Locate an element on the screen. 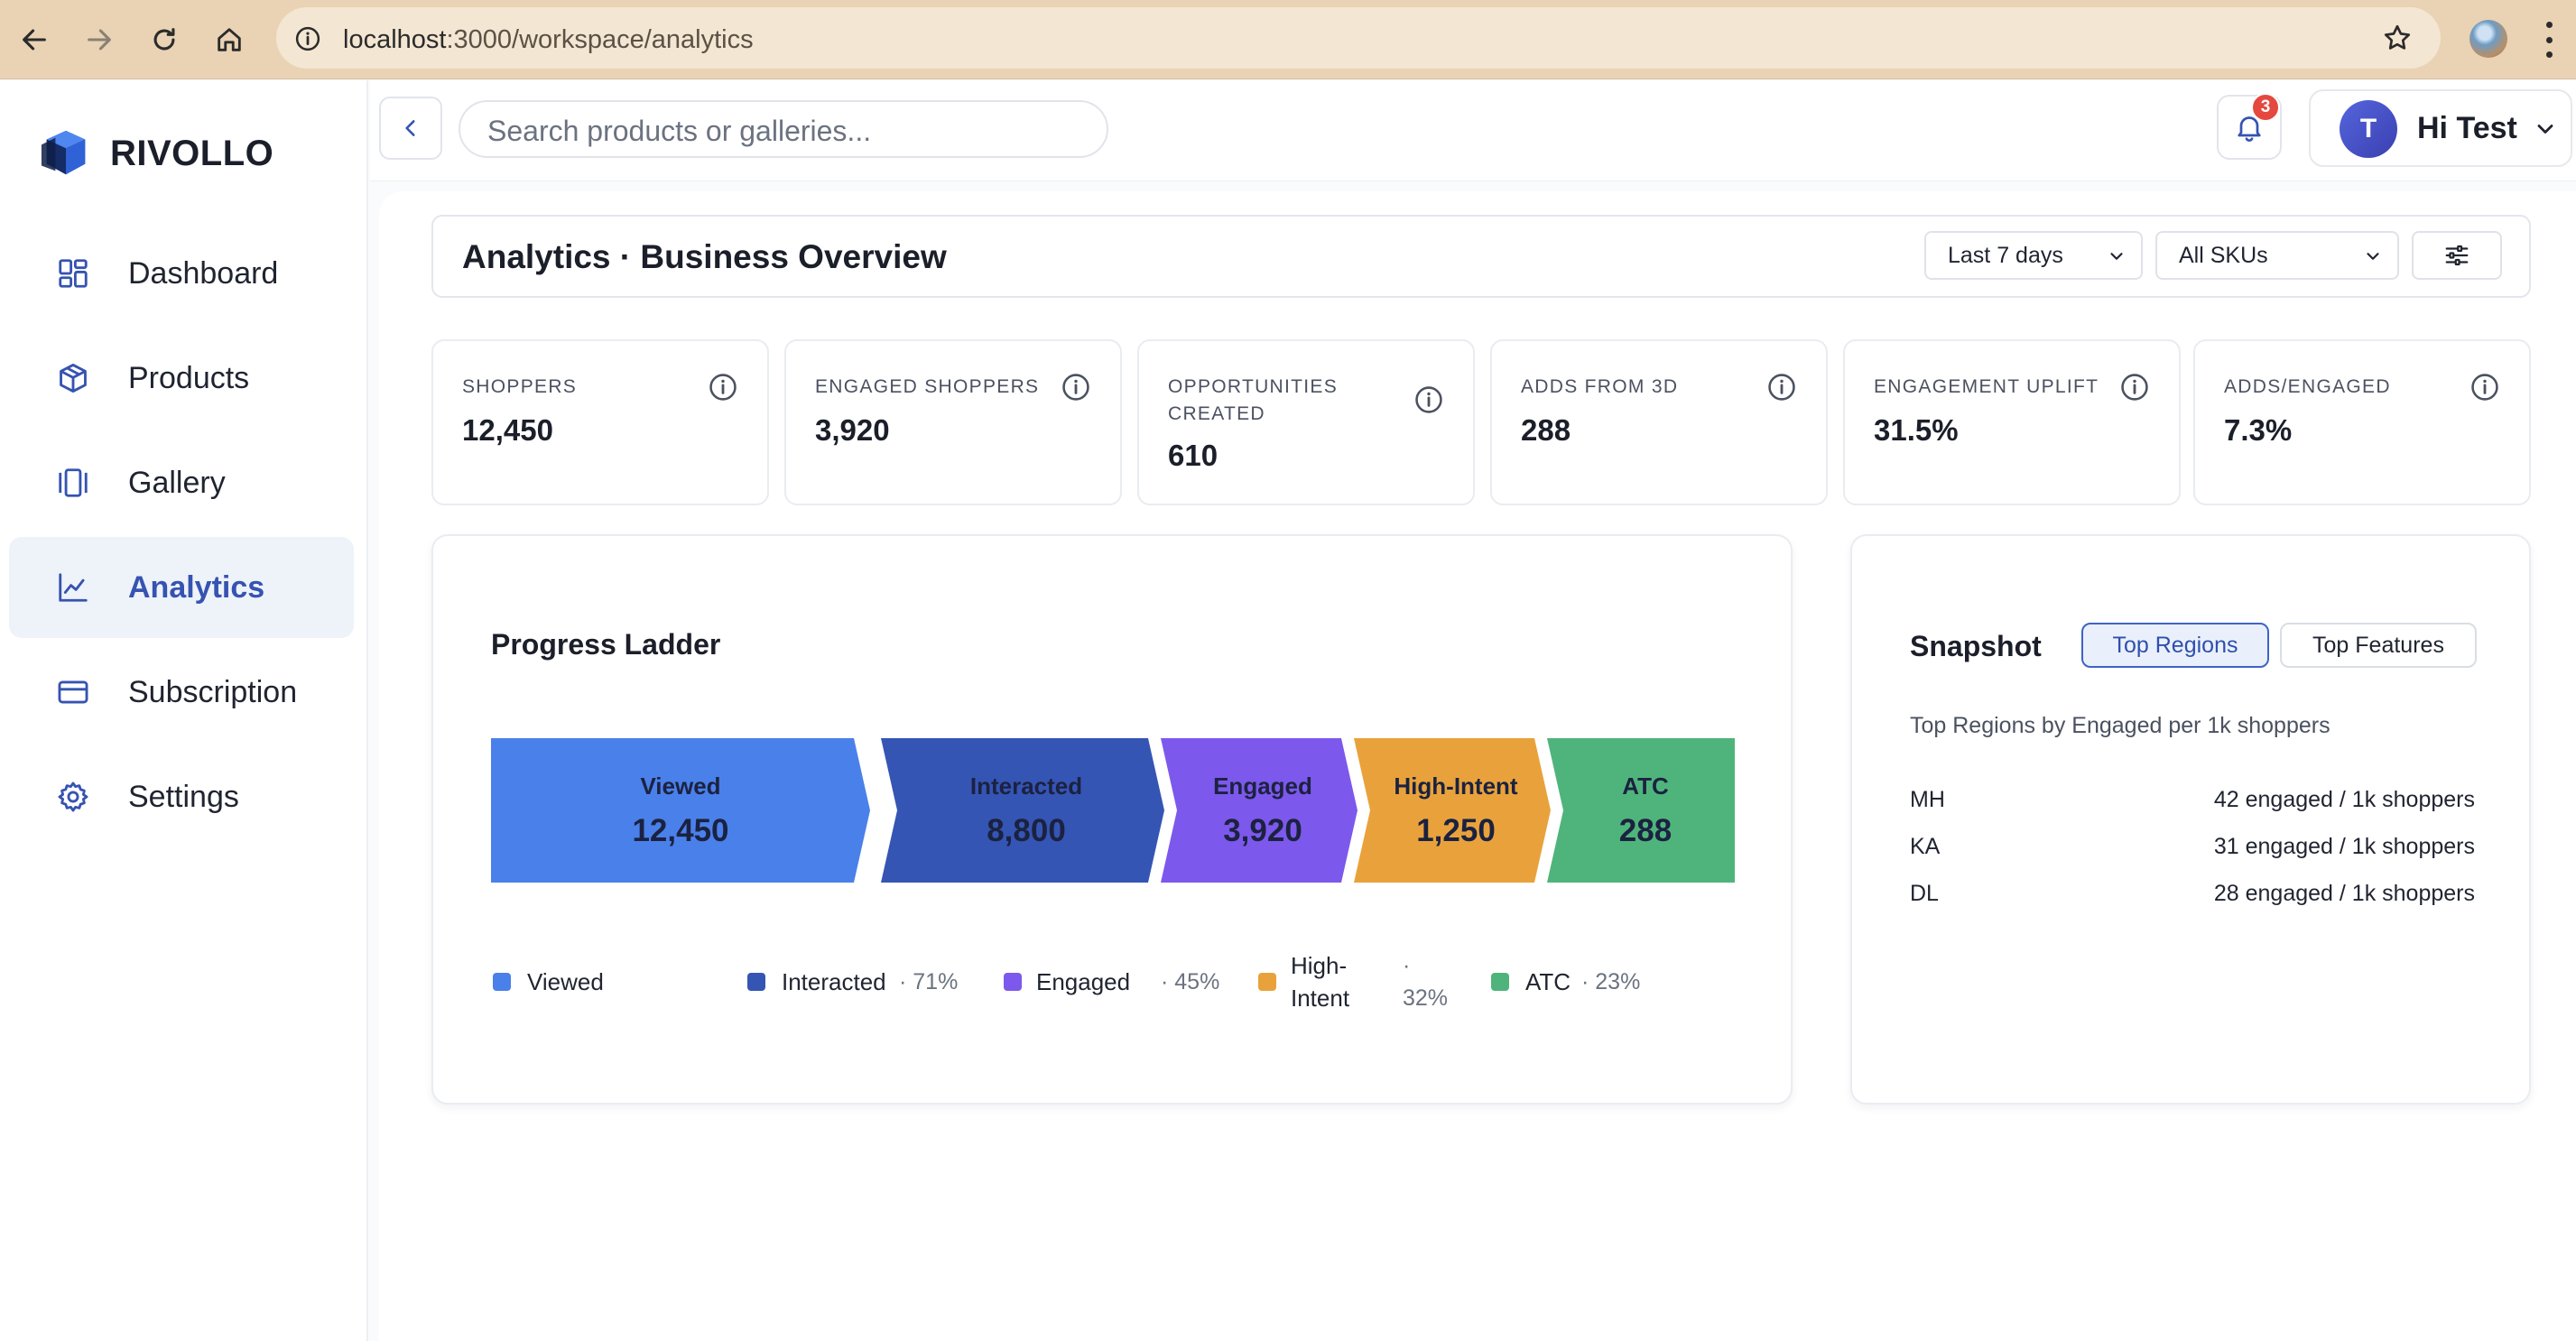 The width and height of the screenshot is (2576, 1341). legend-percent: · 23% is located at coordinates (1611, 981).